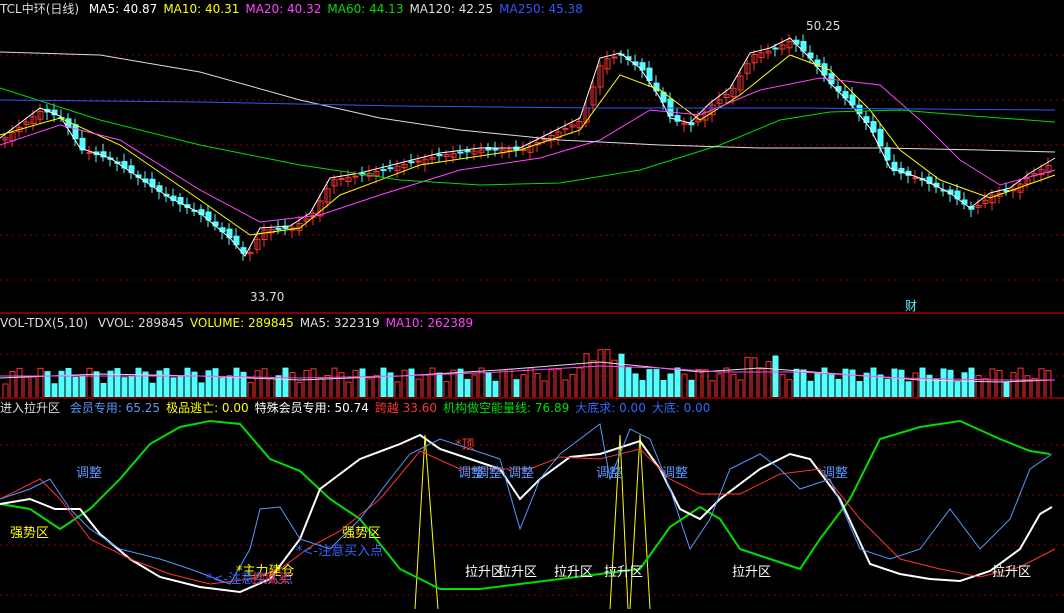 The image size is (1064, 613). What do you see at coordinates (521, 473) in the screenshot?
I see `annotation-3: 调整` at bounding box center [521, 473].